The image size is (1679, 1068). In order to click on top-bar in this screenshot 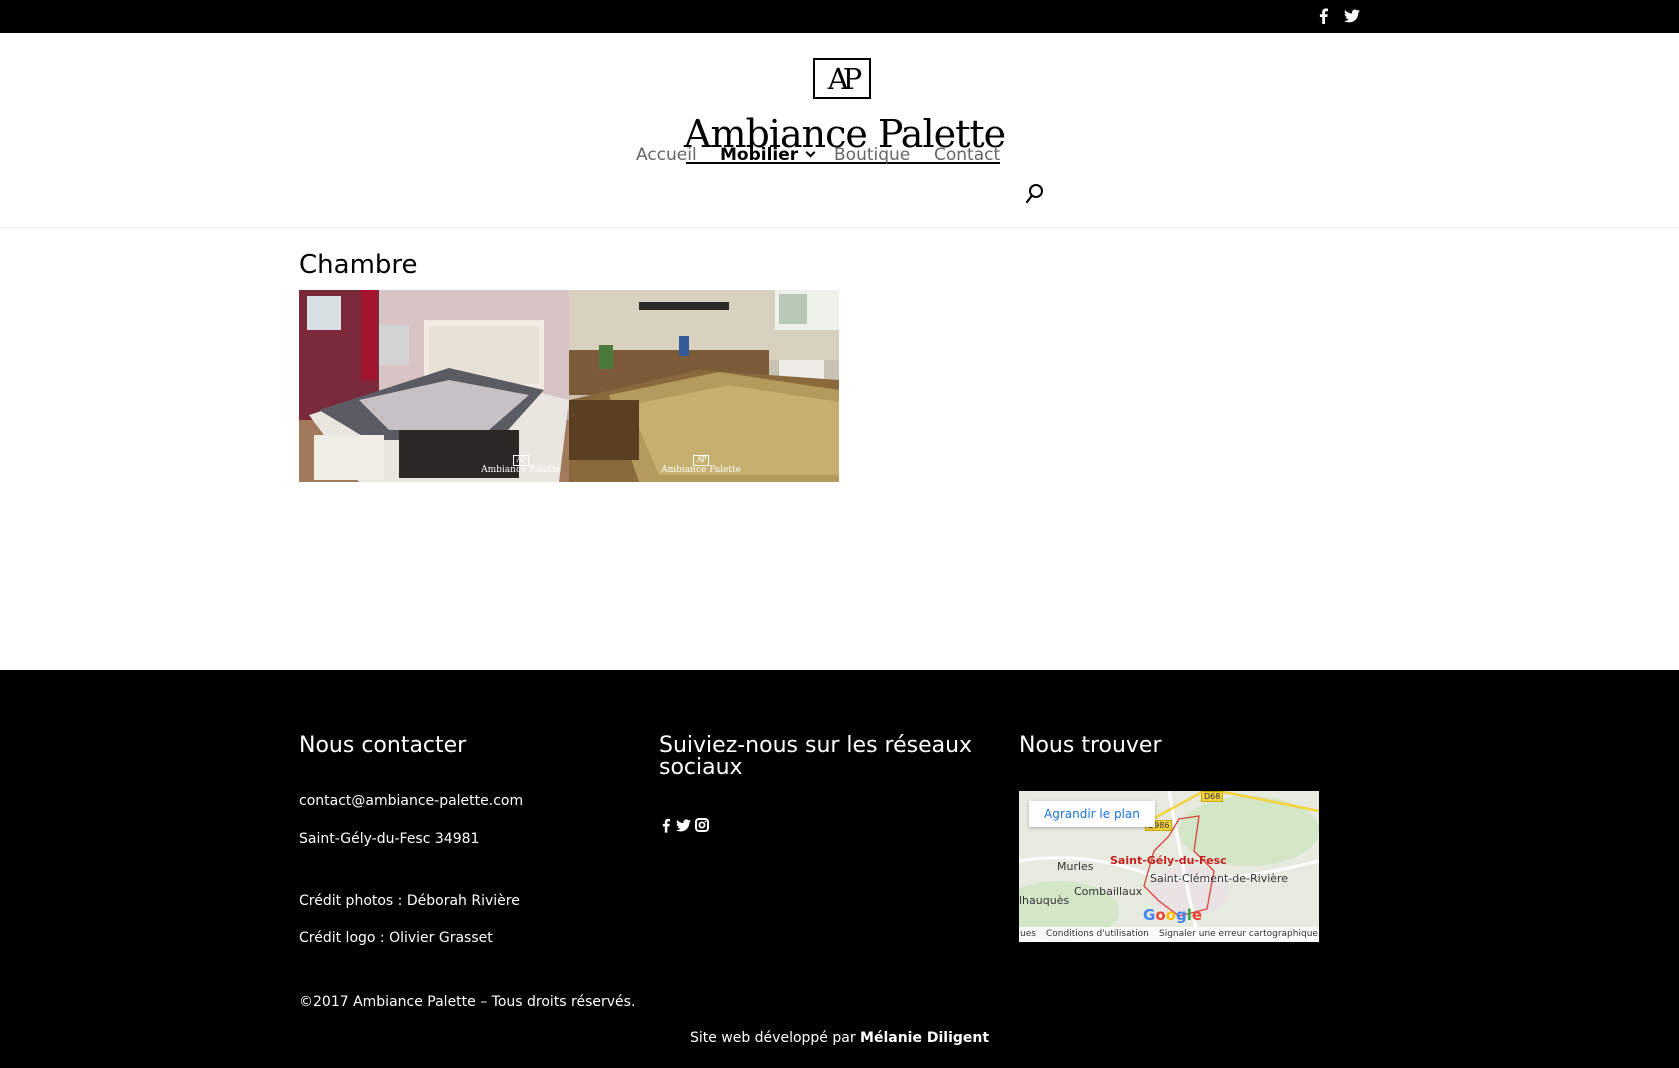, I will do `click(839, 16)`.